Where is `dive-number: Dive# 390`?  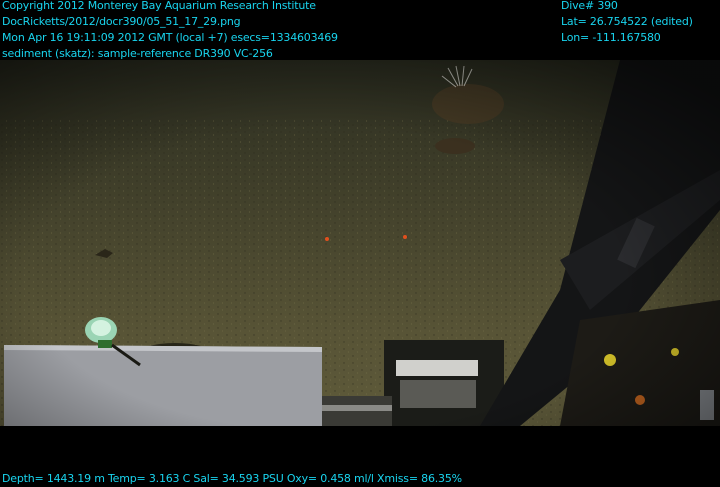 dive-number: Dive# 390 is located at coordinates (589, 6).